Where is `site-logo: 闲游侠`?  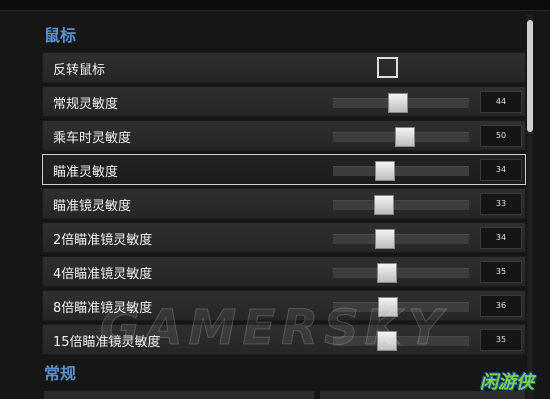
site-logo: 闲游侠 is located at coordinates (507, 382).